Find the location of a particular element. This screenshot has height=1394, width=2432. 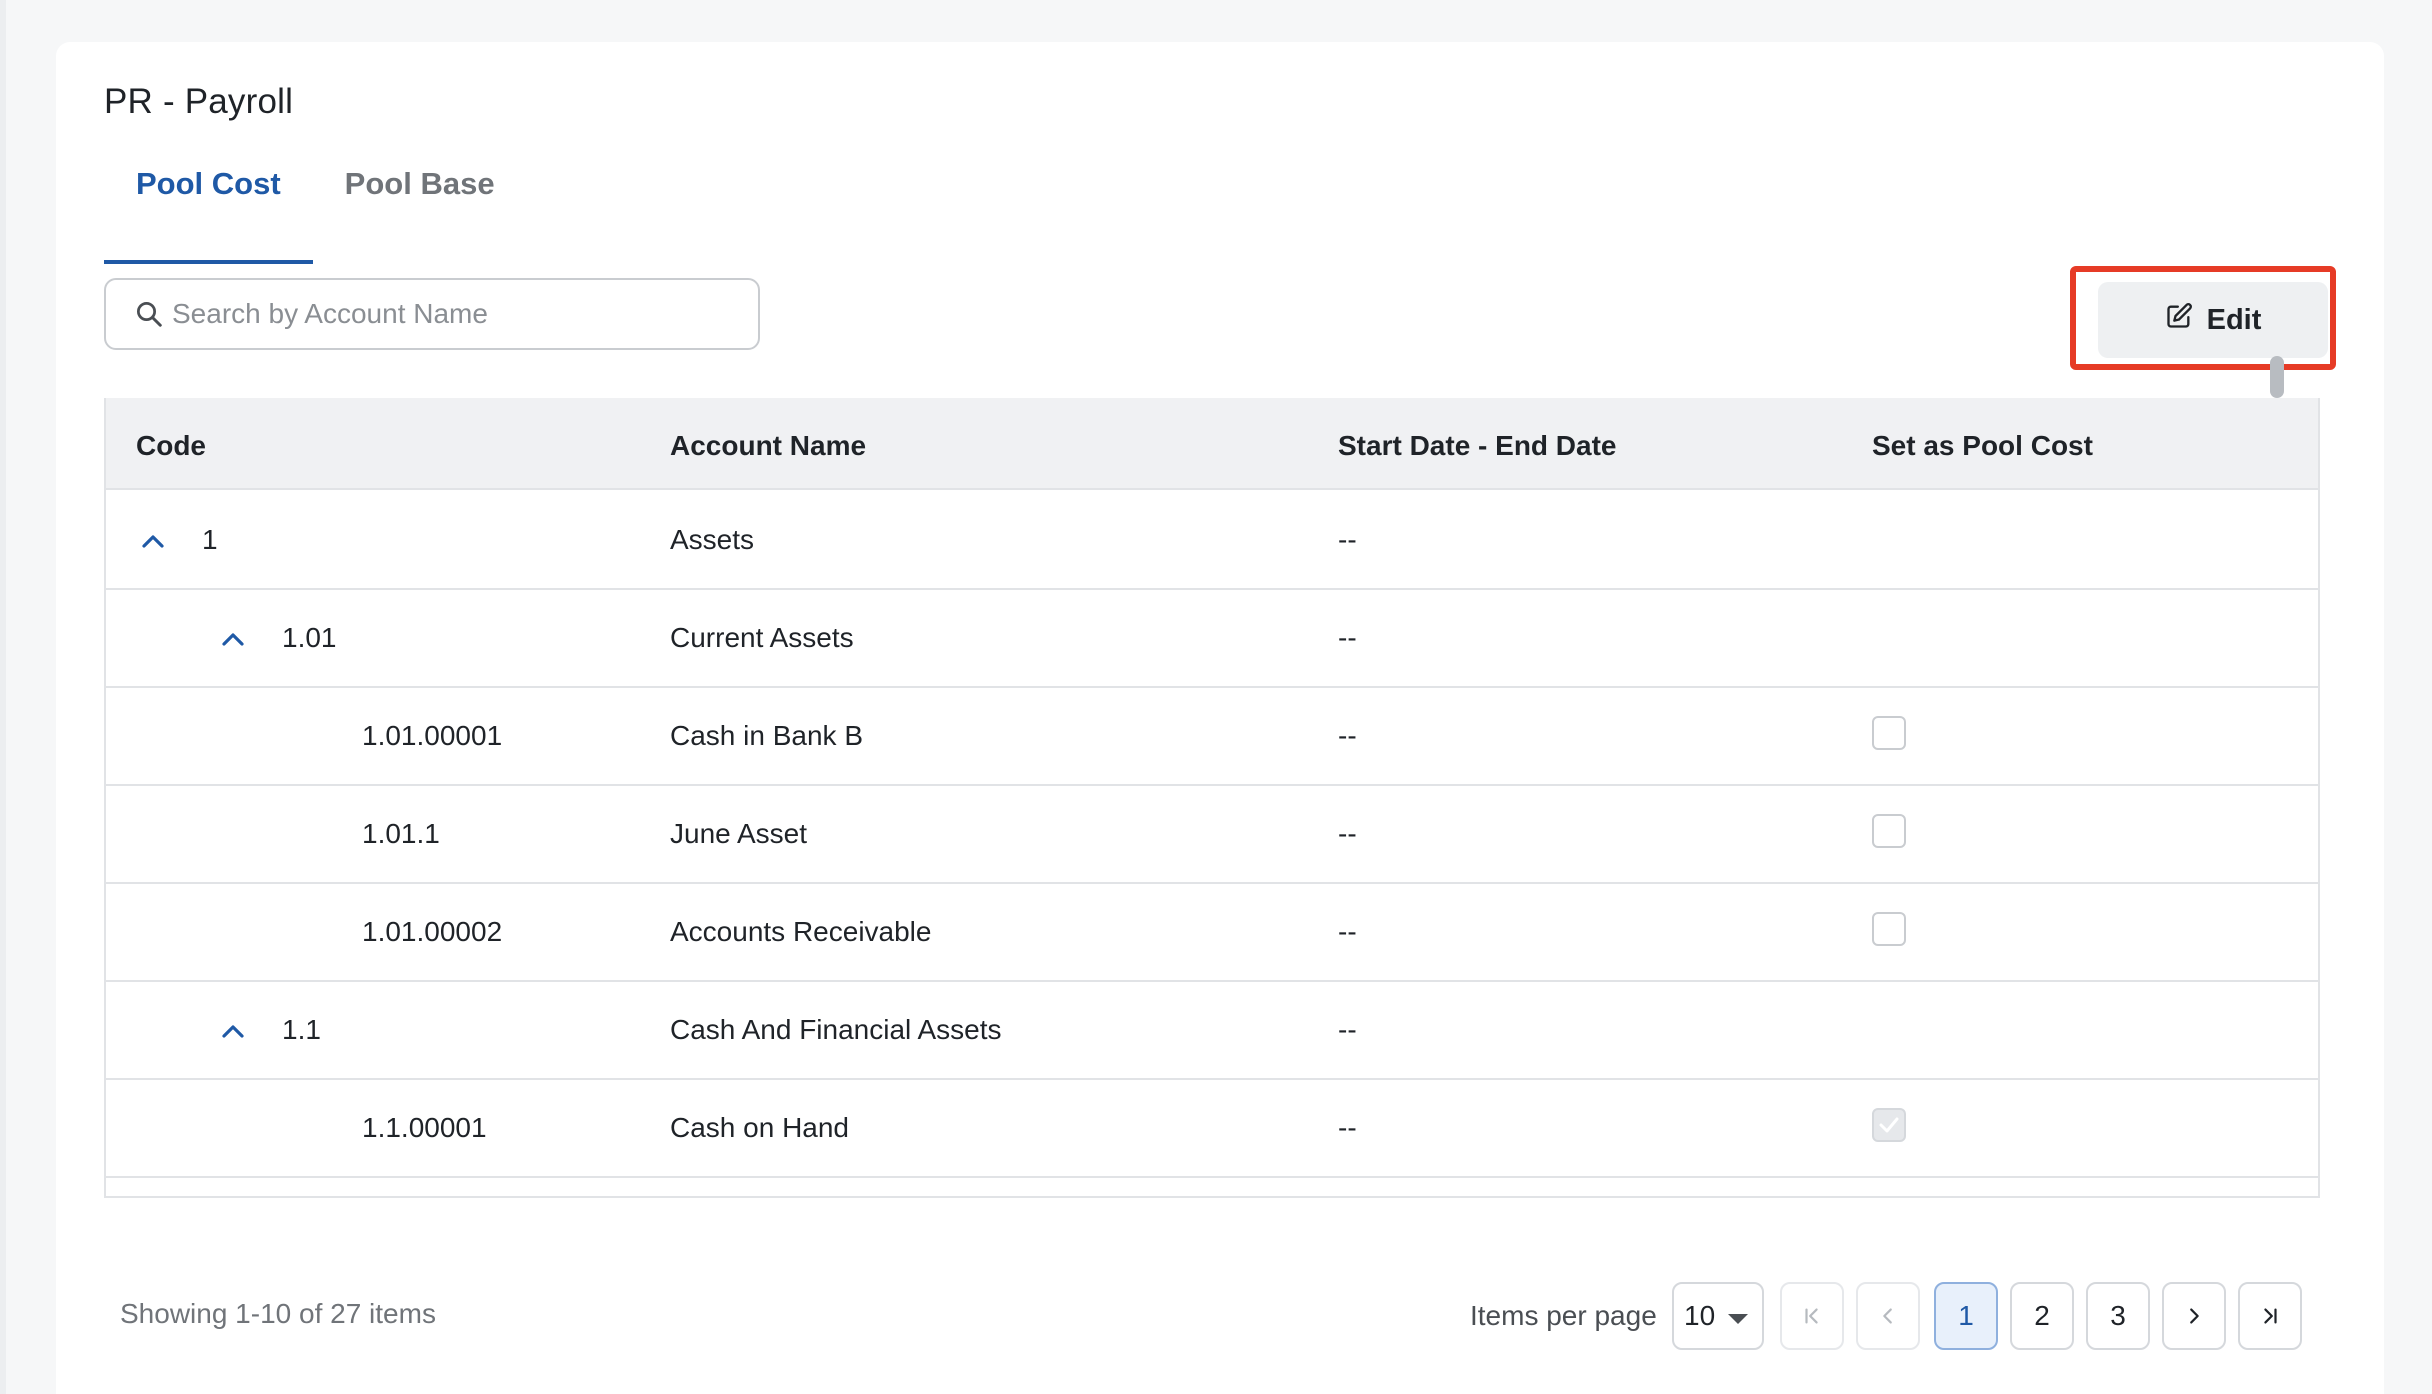

last-page-button is located at coordinates (2270, 1316).